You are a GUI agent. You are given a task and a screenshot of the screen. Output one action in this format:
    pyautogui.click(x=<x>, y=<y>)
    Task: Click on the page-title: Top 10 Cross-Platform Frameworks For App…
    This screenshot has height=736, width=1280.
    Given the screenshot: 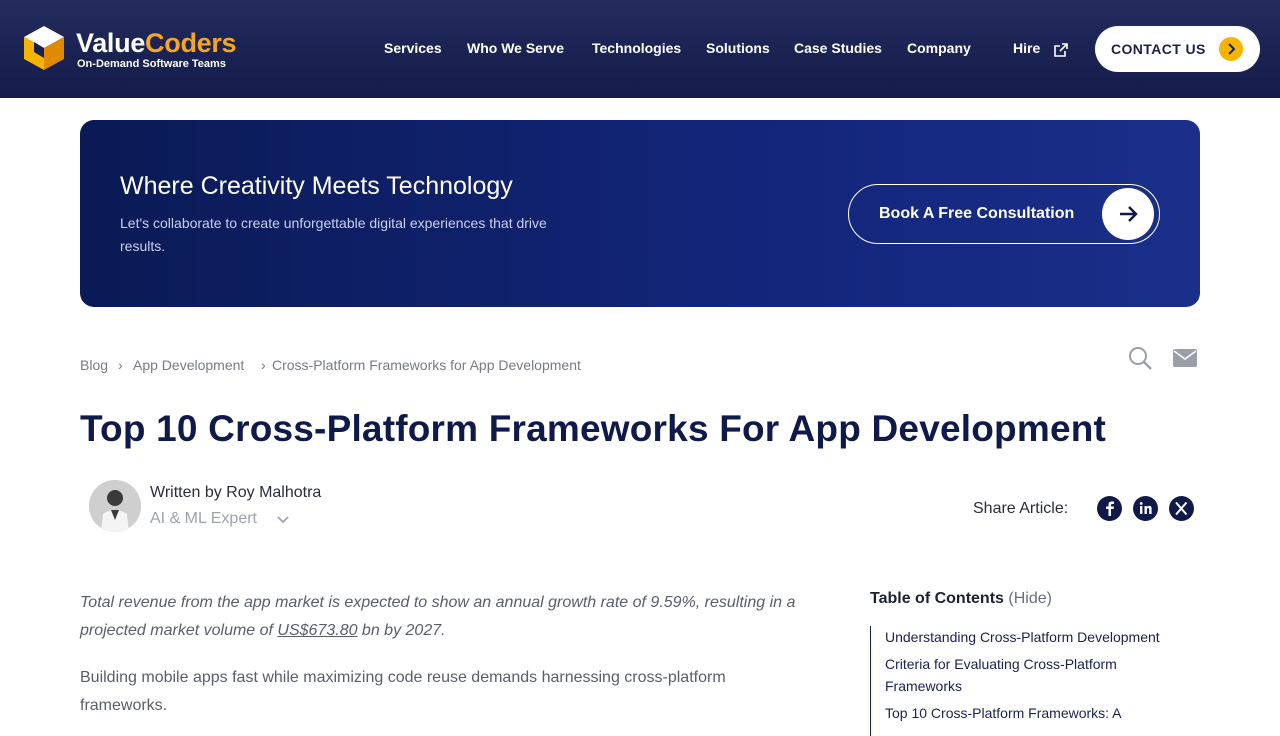 What is the action you would take?
    pyautogui.click(x=593, y=428)
    